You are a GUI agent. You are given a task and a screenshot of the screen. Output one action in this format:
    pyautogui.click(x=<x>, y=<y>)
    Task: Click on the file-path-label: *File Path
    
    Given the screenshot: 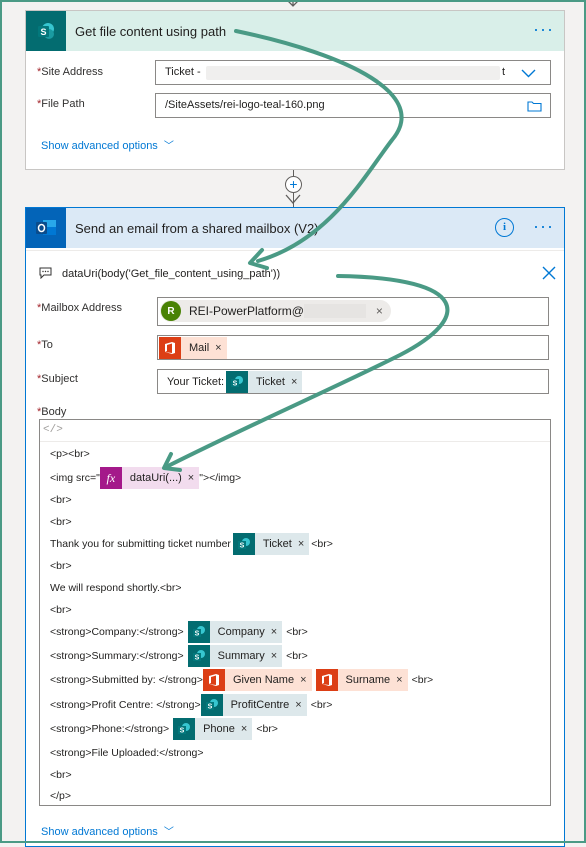 What is the action you would take?
    pyautogui.click(x=61, y=104)
    